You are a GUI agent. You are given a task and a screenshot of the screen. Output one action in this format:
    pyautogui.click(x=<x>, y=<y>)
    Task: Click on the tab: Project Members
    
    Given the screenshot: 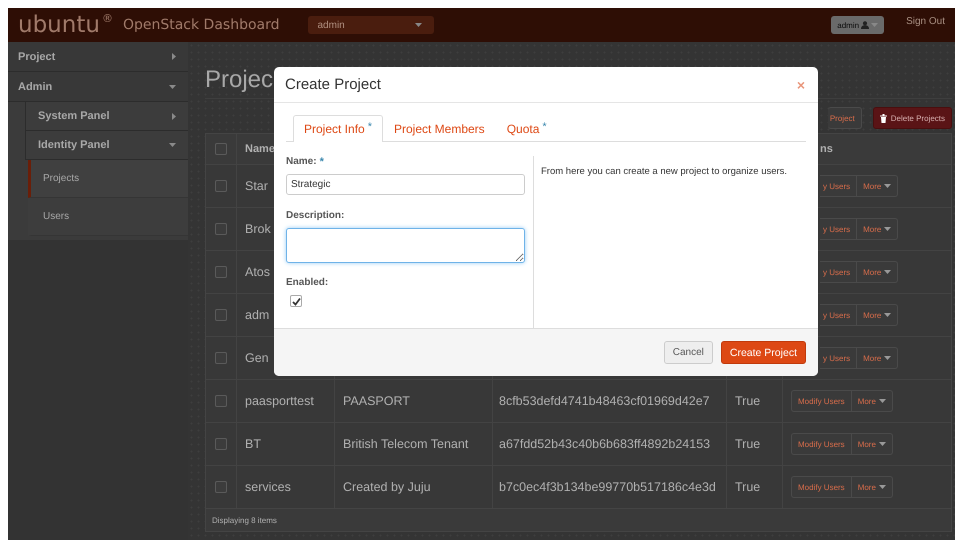 What is the action you would take?
    pyautogui.click(x=439, y=128)
    